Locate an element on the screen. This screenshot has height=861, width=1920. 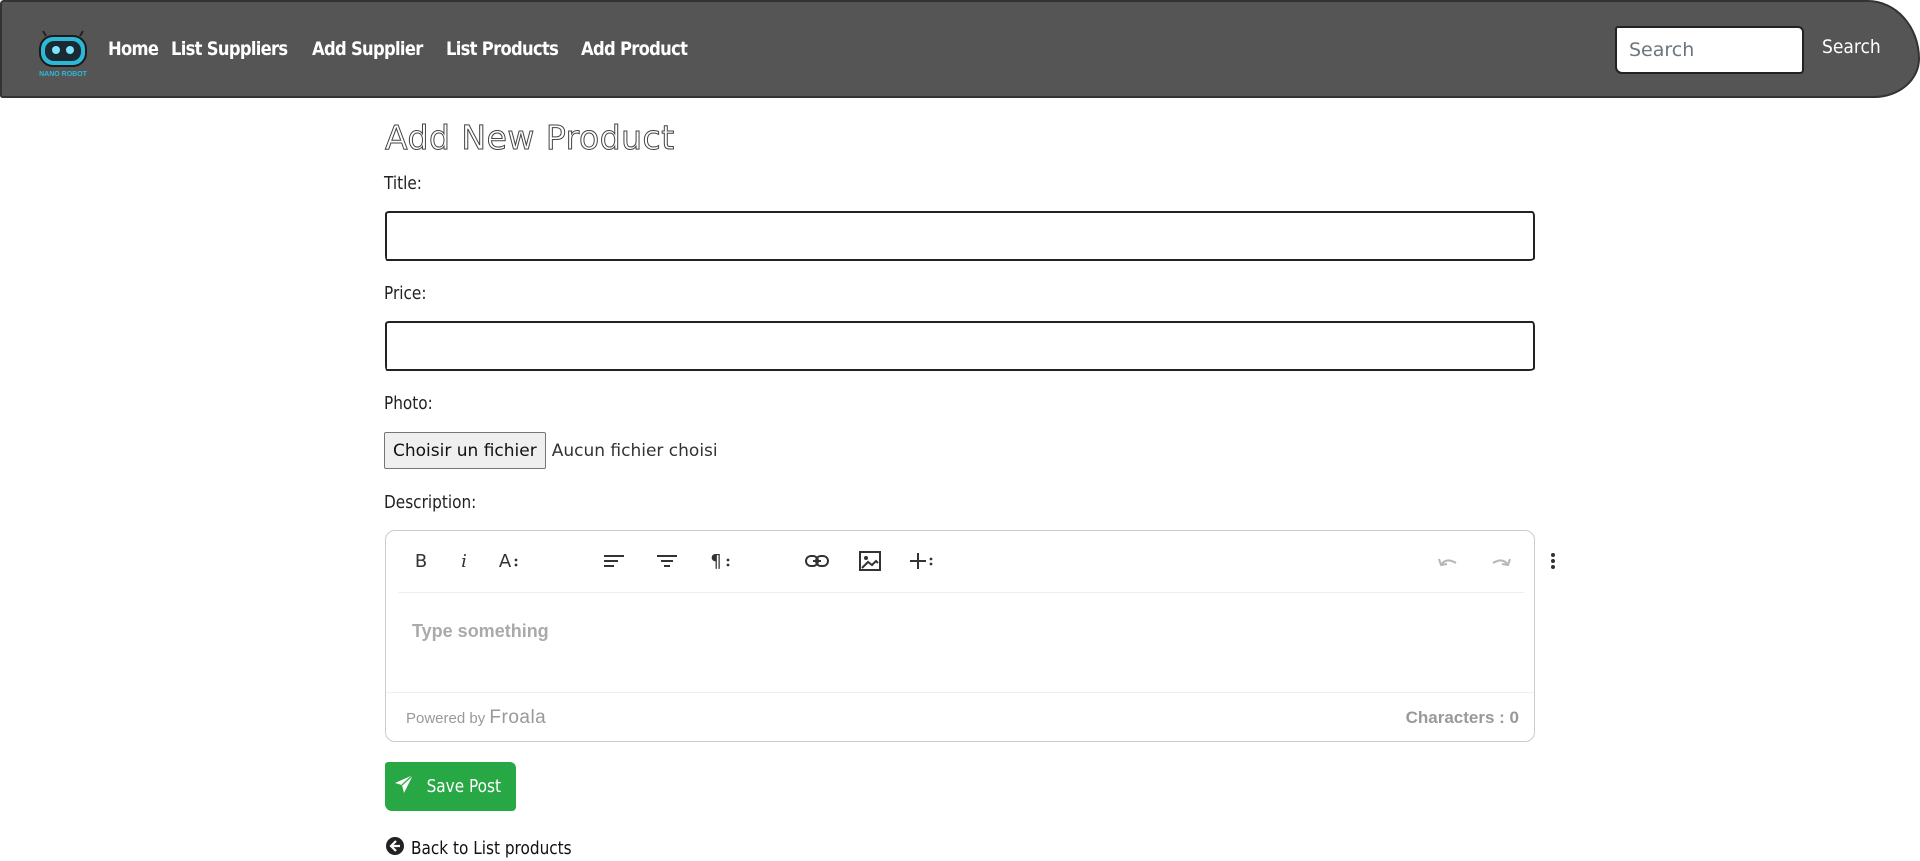
file-status: Aucun fichier choisi is located at coordinates (634, 450).